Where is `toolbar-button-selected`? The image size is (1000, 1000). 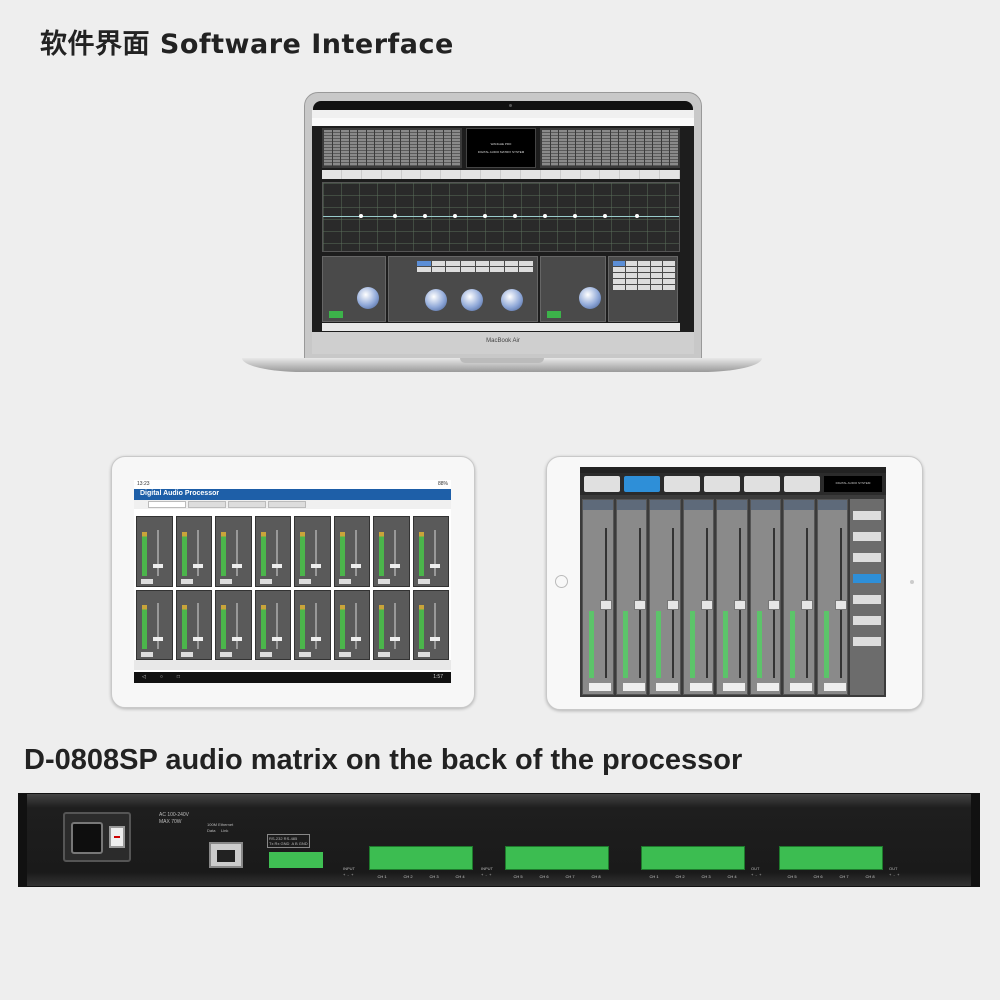
toolbar-button-selected is located at coordinates (642, 484).